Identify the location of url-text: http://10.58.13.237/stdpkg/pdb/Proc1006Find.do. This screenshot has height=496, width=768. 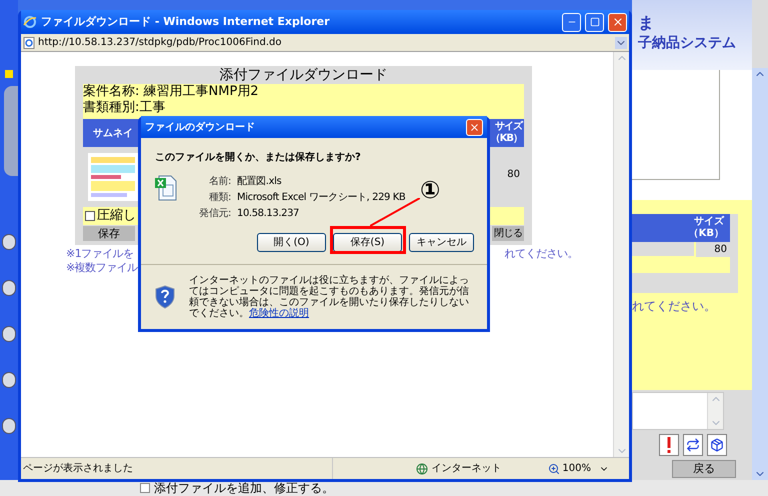
(160, 43).